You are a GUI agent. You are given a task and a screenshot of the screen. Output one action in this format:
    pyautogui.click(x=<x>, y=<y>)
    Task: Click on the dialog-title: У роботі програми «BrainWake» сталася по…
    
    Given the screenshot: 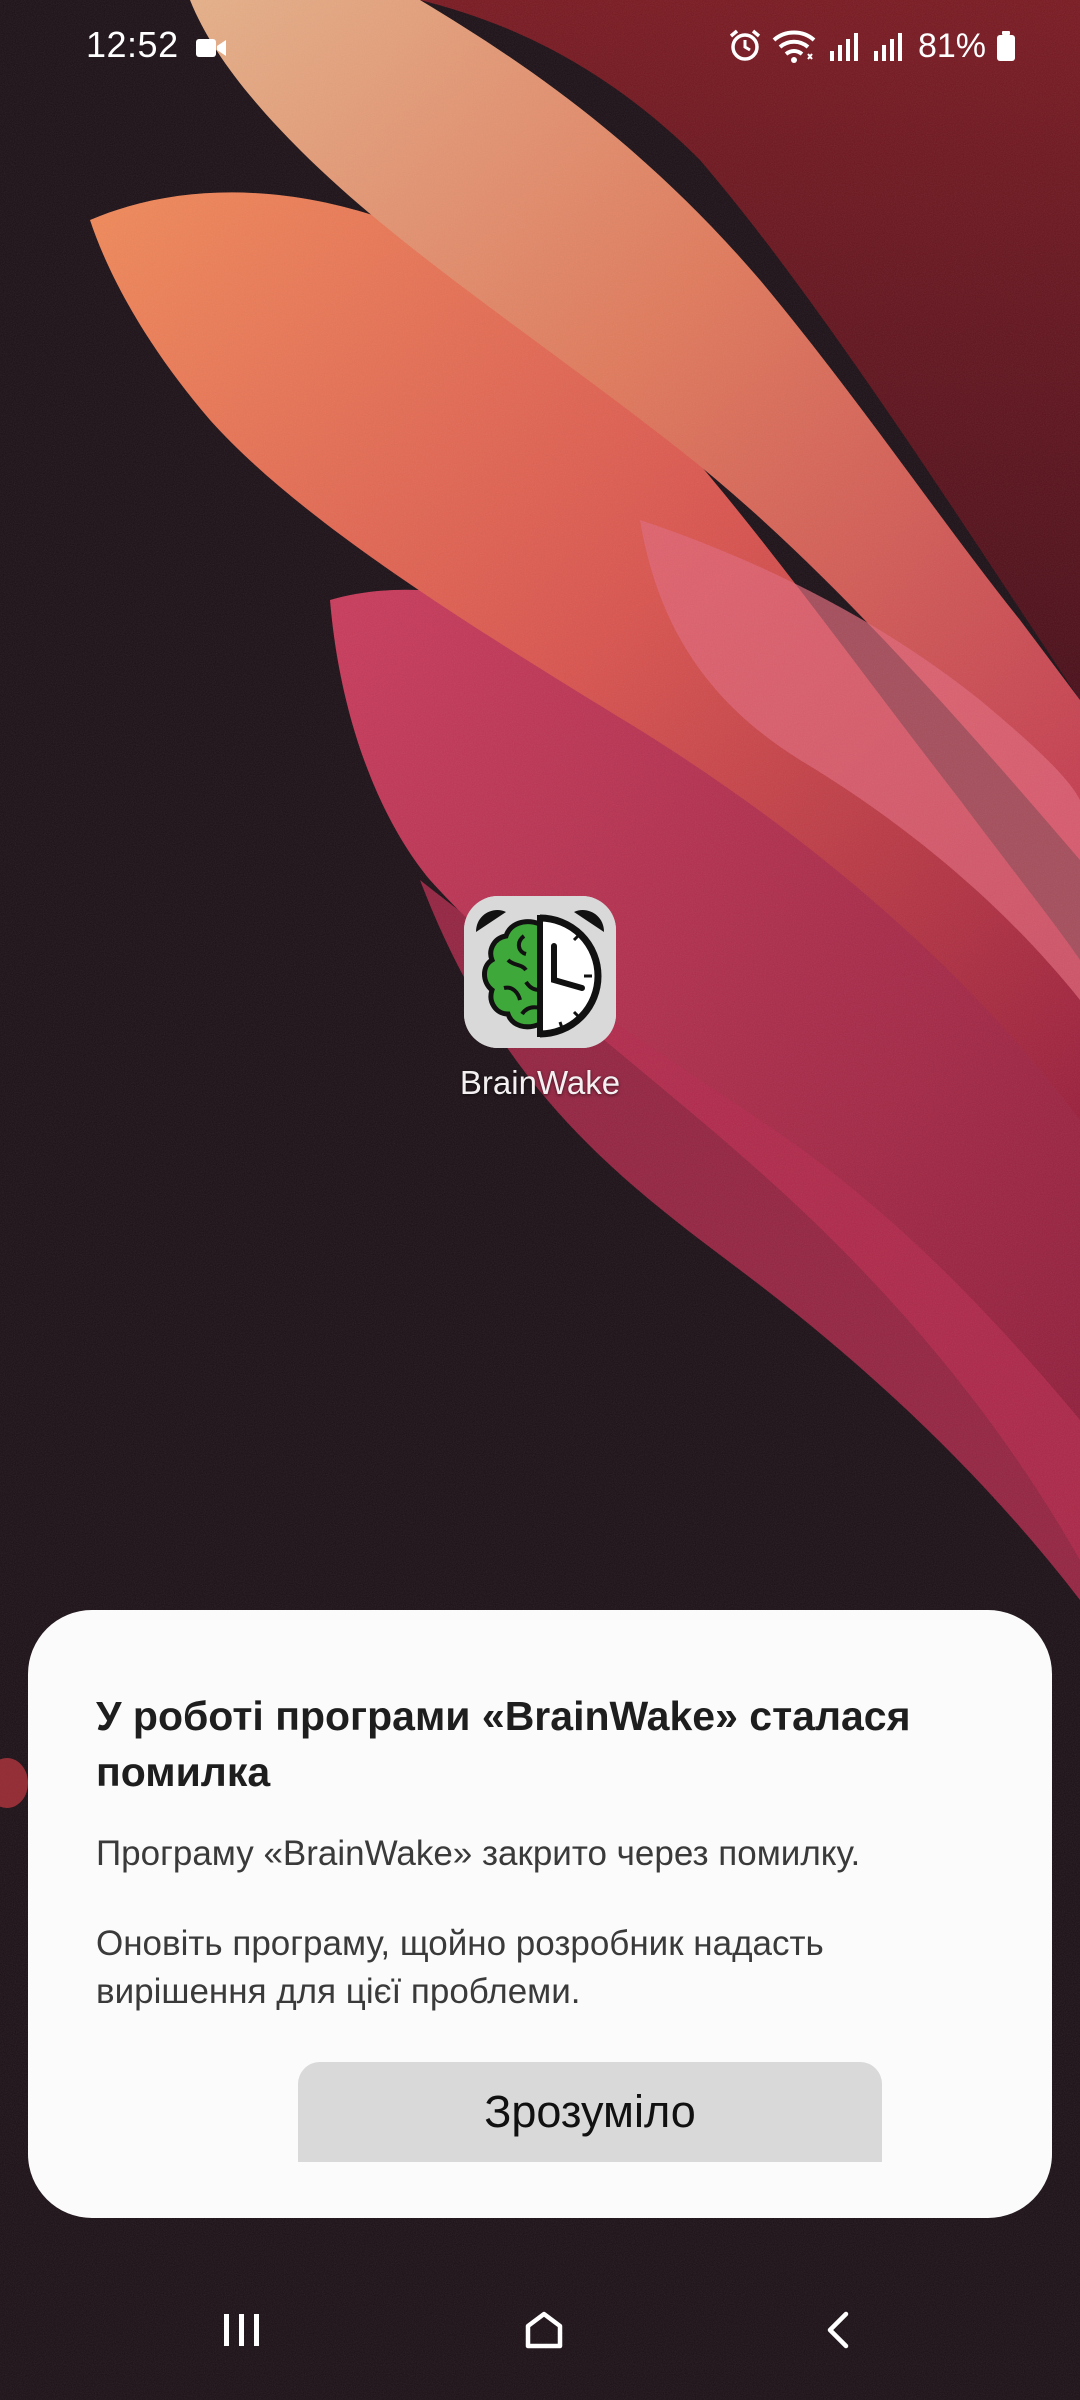 What is the action you would take?
    pyautogui.click(x=503, y=1744)
    